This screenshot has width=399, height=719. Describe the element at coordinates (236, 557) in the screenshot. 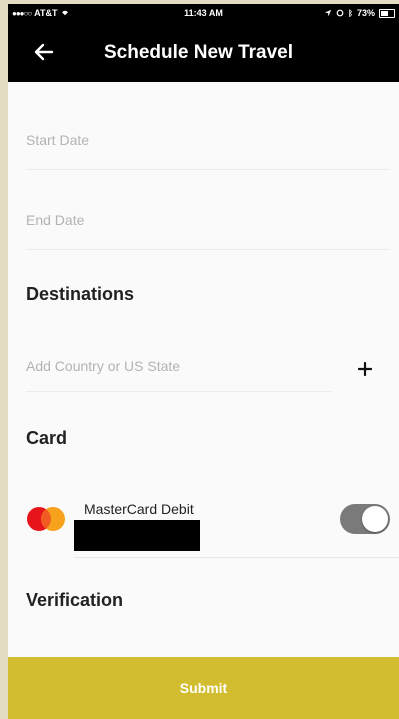

I see `card-divider` at that location.